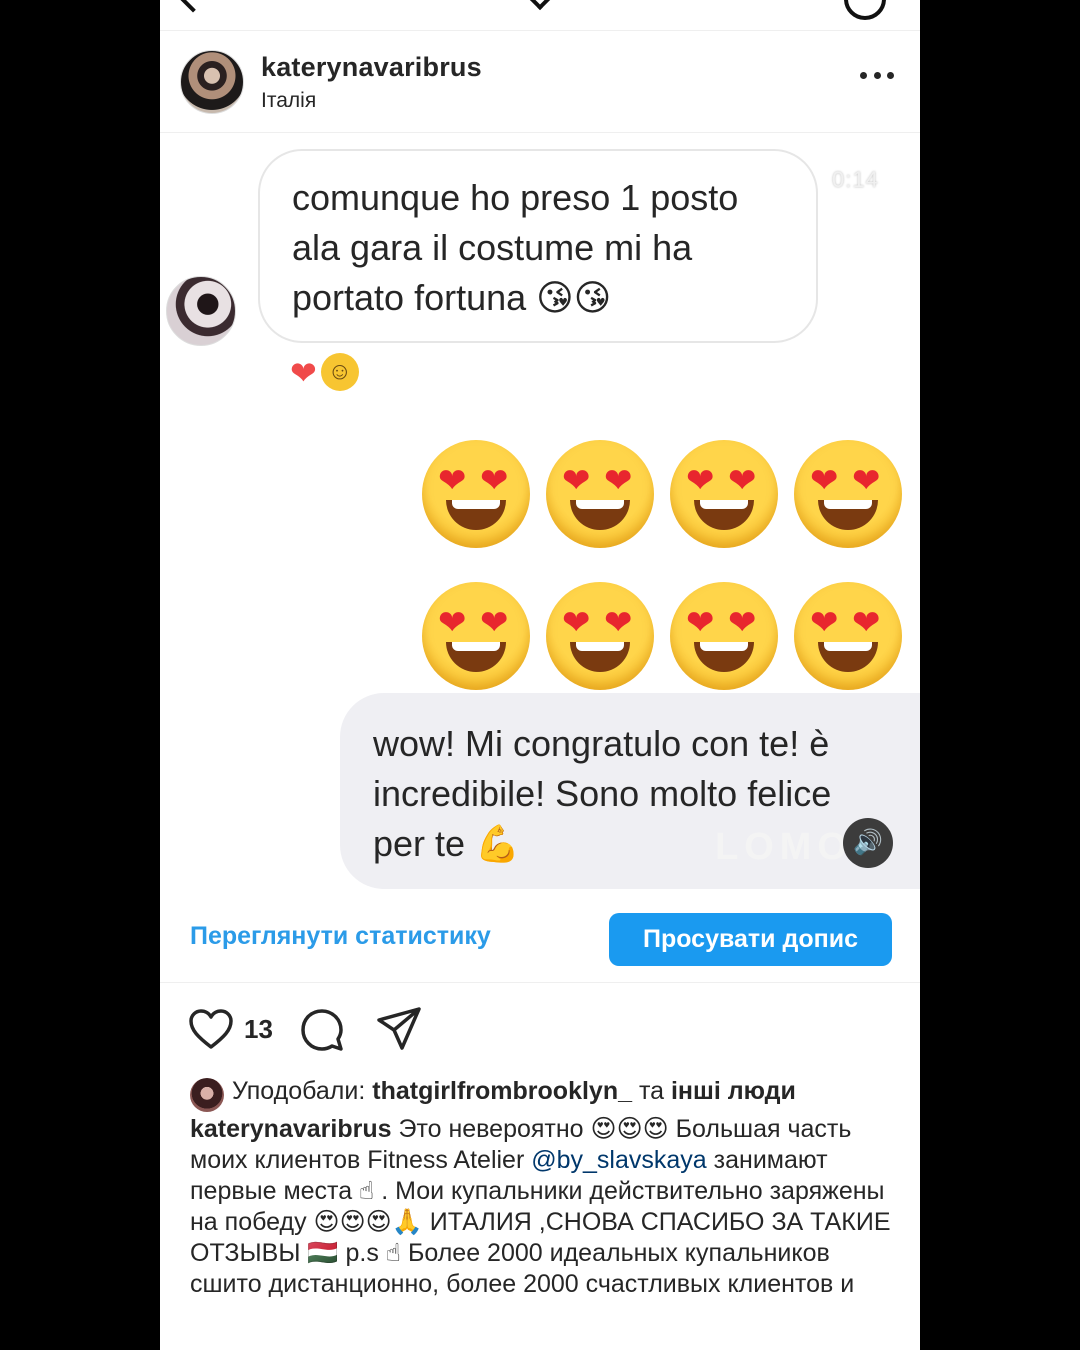 Image resolution: width=1080 pixels, height=1350 pixels. I want to click on promote-post-button: Просувати допис, so click(750, 939).